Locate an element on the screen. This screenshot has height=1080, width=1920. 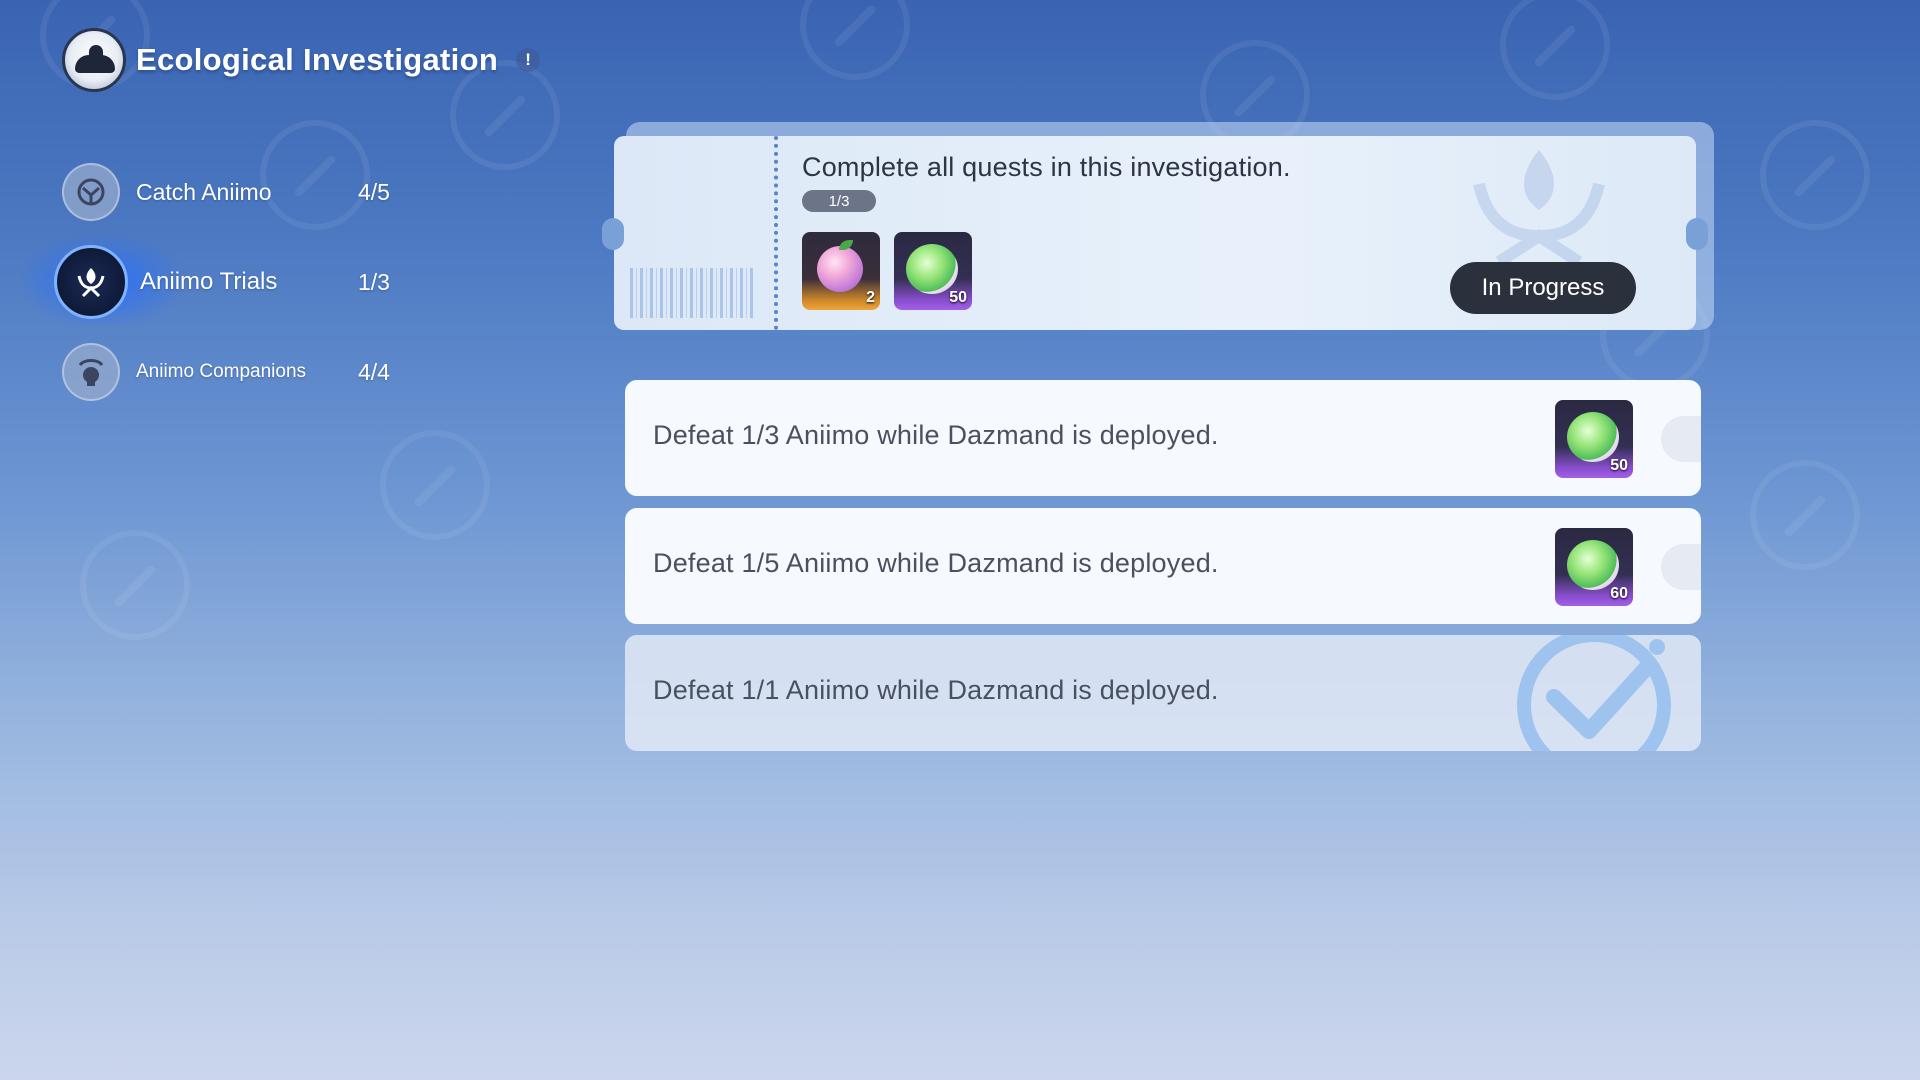
companions-icon is located at coordinates (91, 372).